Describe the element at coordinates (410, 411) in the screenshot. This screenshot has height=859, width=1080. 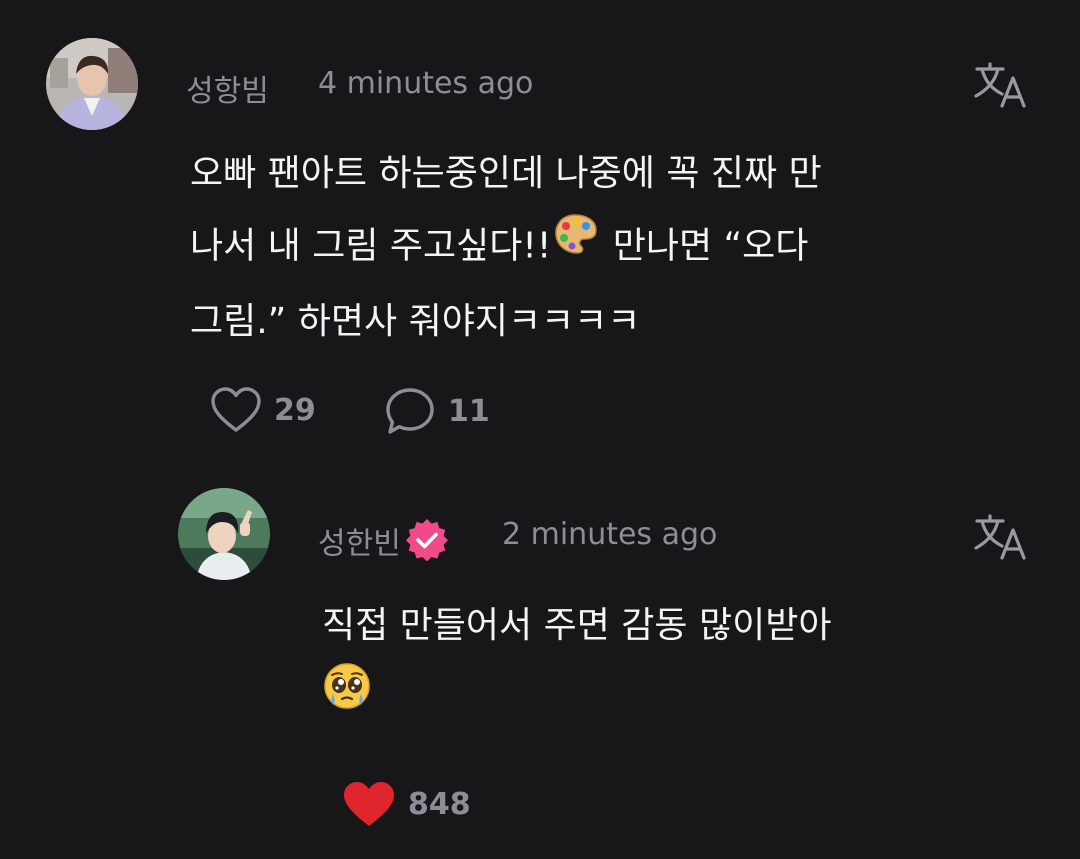
I see `speech-bubble-icon` at that location.